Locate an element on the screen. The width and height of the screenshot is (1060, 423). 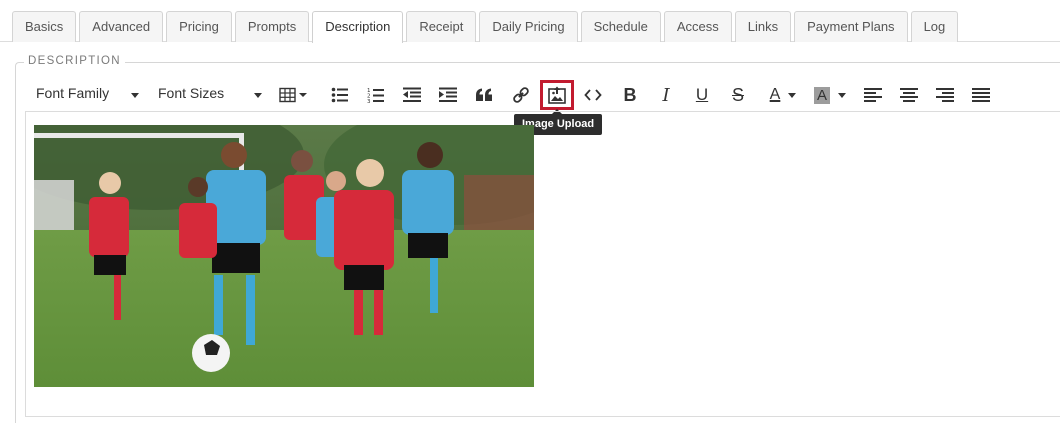
outdent-button is located at coordinates (412, 95).